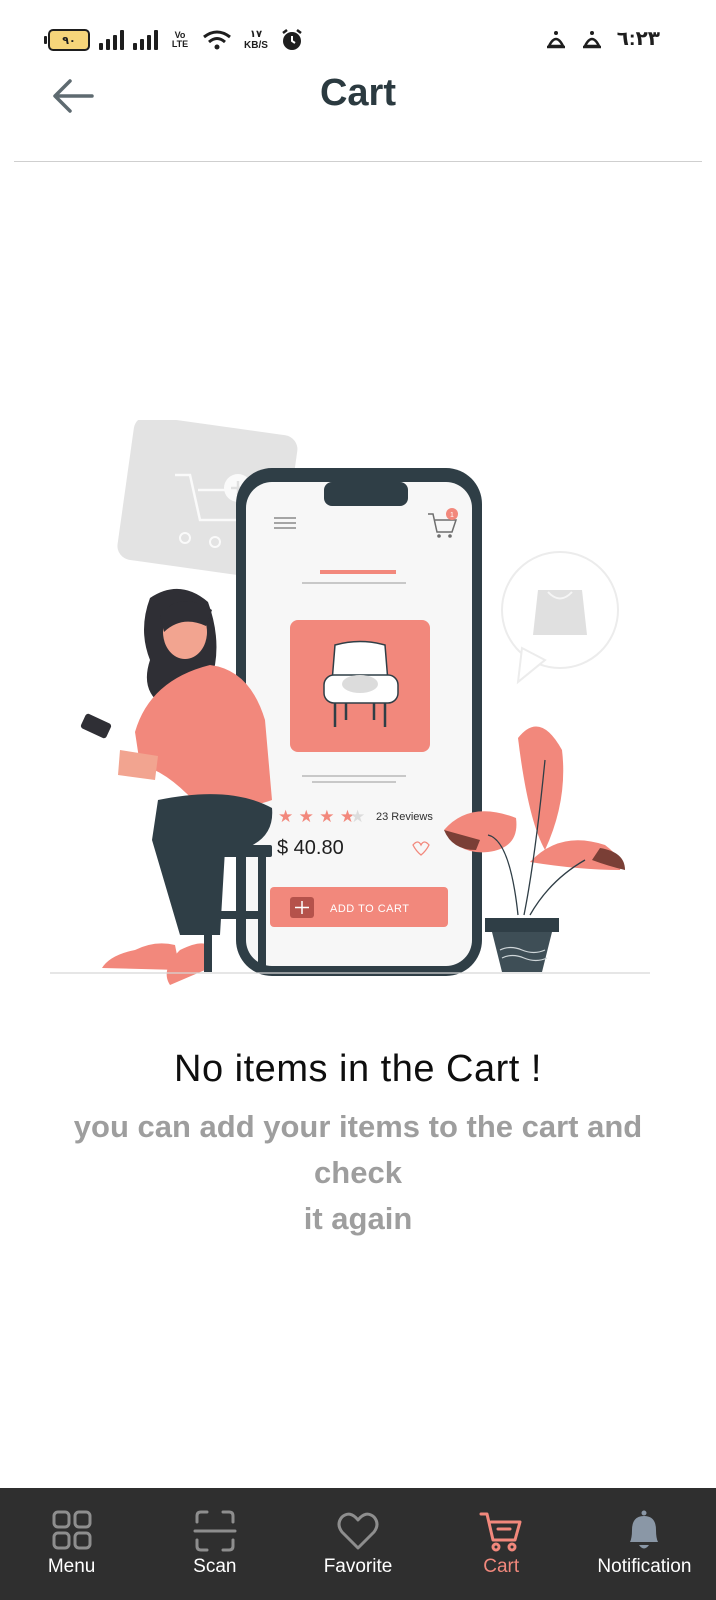 The width and height of the screenshot is (716, 1600). Describe the element at coordinates (358, 1069) in the screenshot. I see `empty-cart-title: No items in the Cart !` at that location.